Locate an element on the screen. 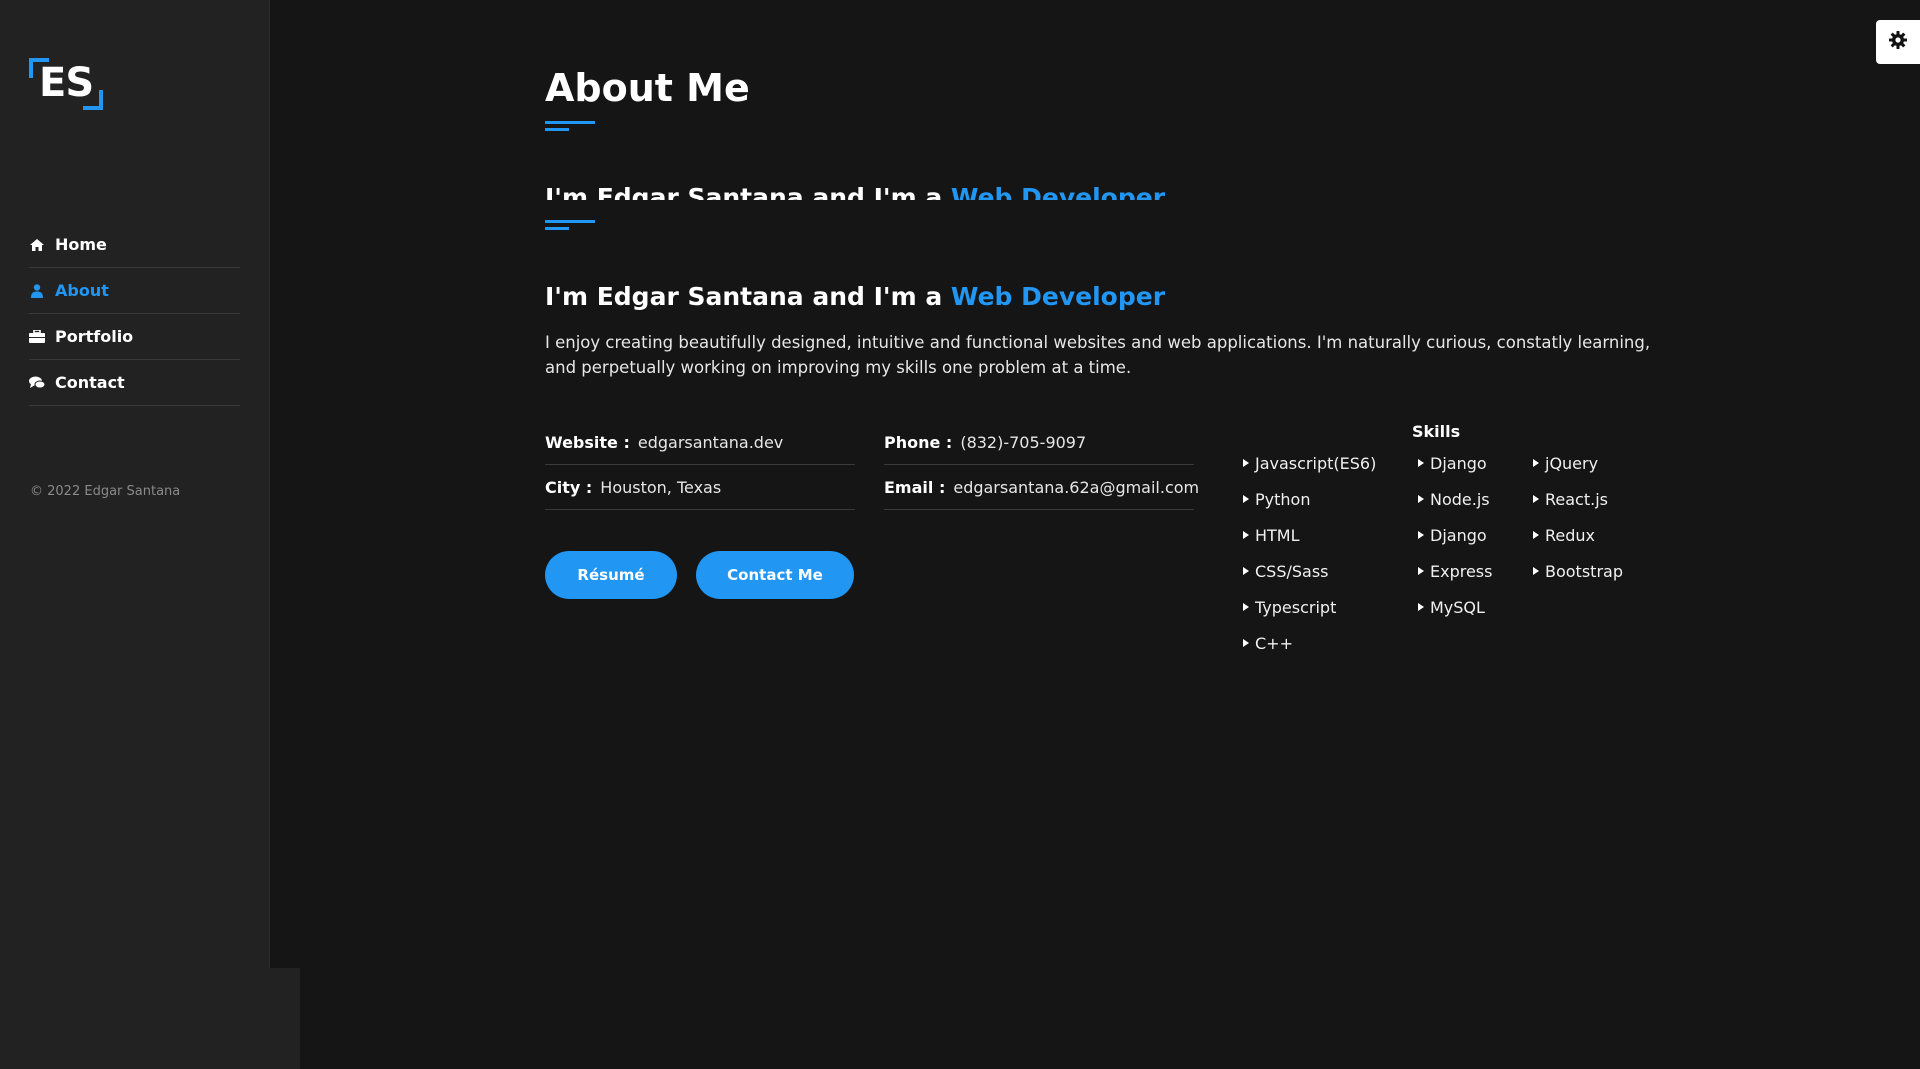 The image size is (1920, 1069). skill-item: React.js is located at coordinates (1578, 508).